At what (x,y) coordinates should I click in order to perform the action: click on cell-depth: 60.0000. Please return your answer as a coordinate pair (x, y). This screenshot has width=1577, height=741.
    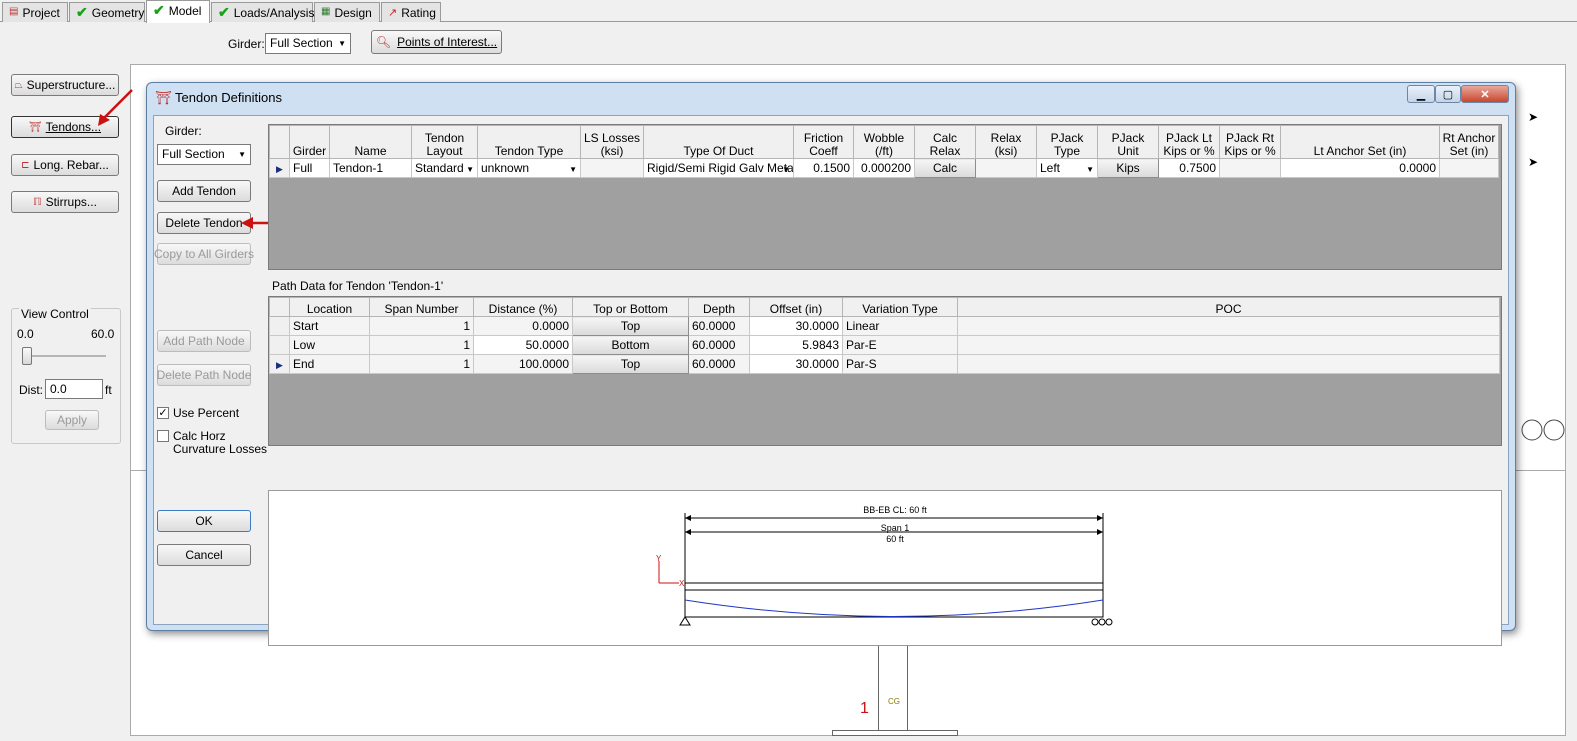
    Looking at the image, I should click on (719, 364).